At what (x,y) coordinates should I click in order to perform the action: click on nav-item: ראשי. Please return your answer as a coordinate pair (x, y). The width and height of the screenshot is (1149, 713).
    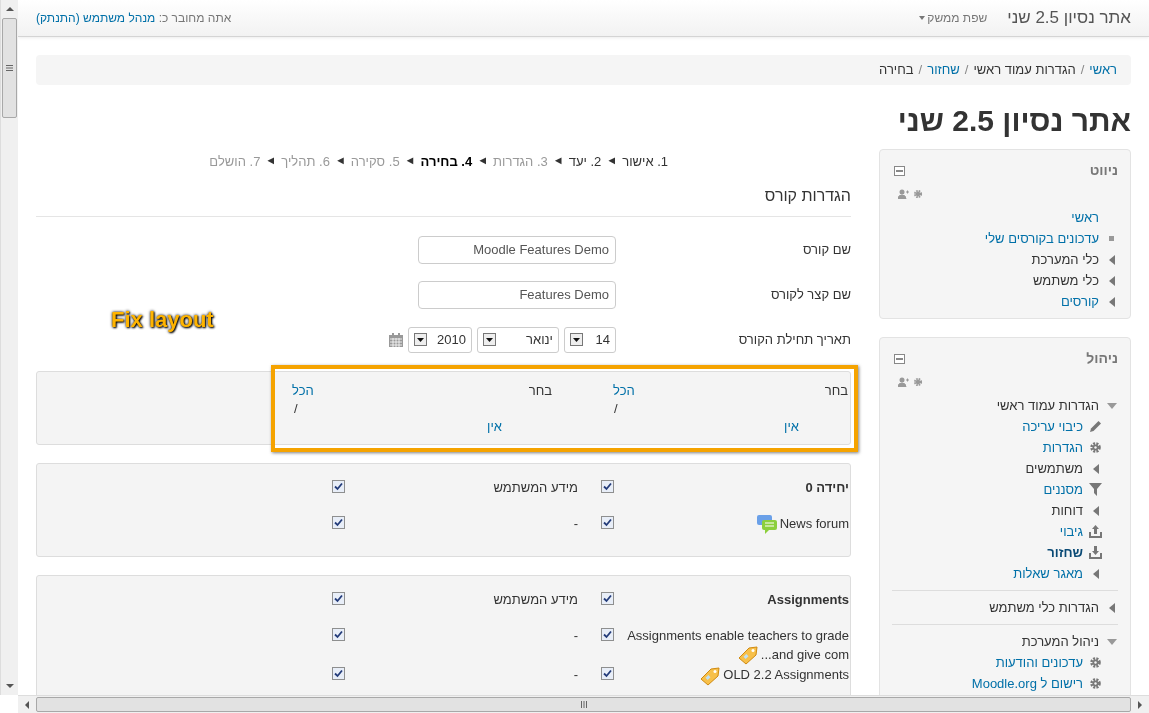
    Looking at the image, I should click on (1085, 217).